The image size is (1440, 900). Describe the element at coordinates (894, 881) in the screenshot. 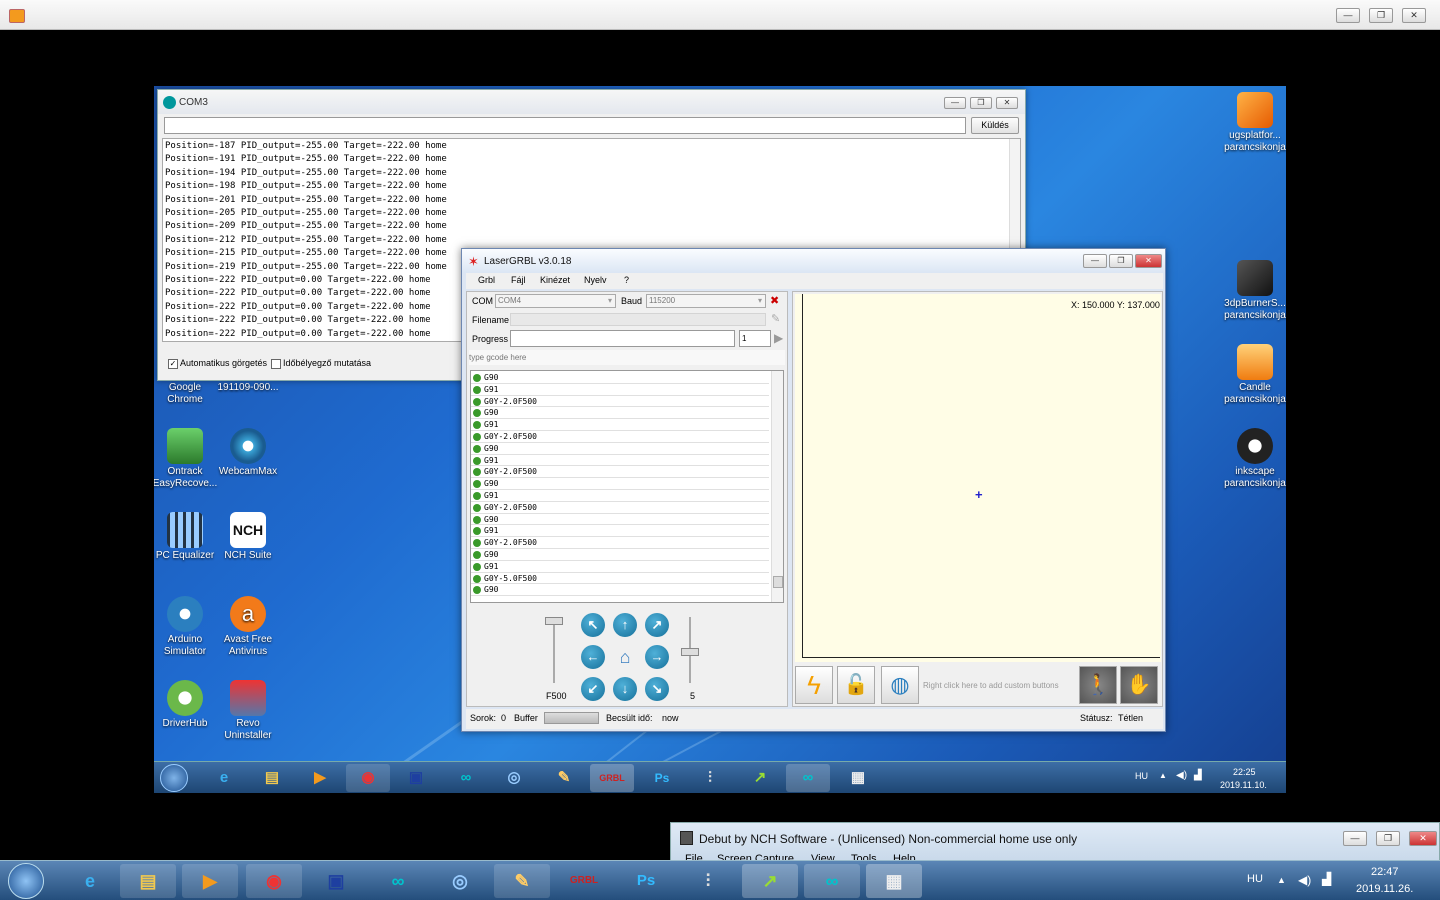

I see `taskbar-debut-icon: ▦` at that location.